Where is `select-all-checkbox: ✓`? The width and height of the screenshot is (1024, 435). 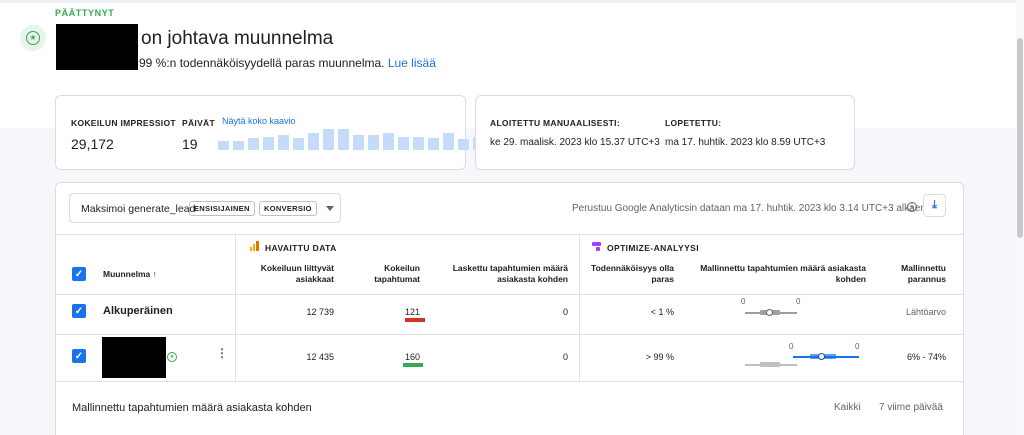 select-all-checkbox: ✓ is located at coordinates (79, 274).